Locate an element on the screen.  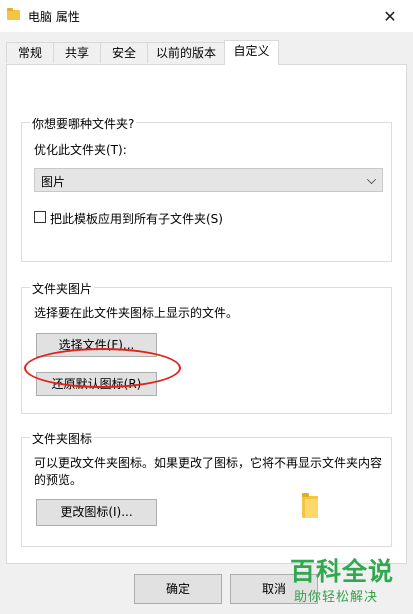
apply-subfolders-label: 把此模板应用到所有子文件夹(S) is located at coordinates (136, 219).